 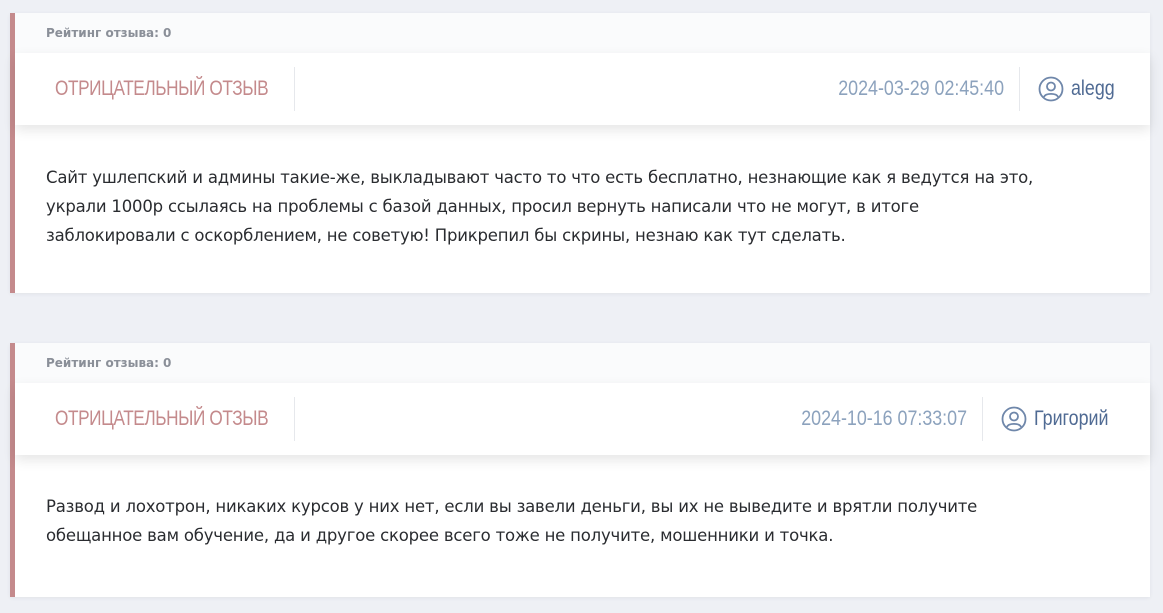 I want to click on review-author: alegg, so click(x=1085, y=89).